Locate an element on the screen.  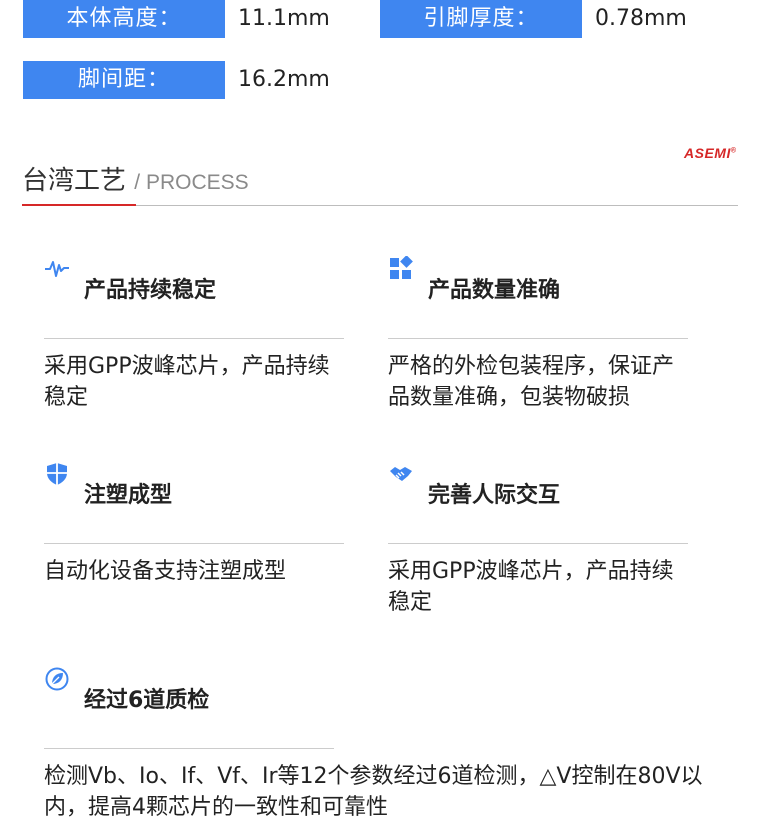
leaf-icon is located at coordinates (57, 679).